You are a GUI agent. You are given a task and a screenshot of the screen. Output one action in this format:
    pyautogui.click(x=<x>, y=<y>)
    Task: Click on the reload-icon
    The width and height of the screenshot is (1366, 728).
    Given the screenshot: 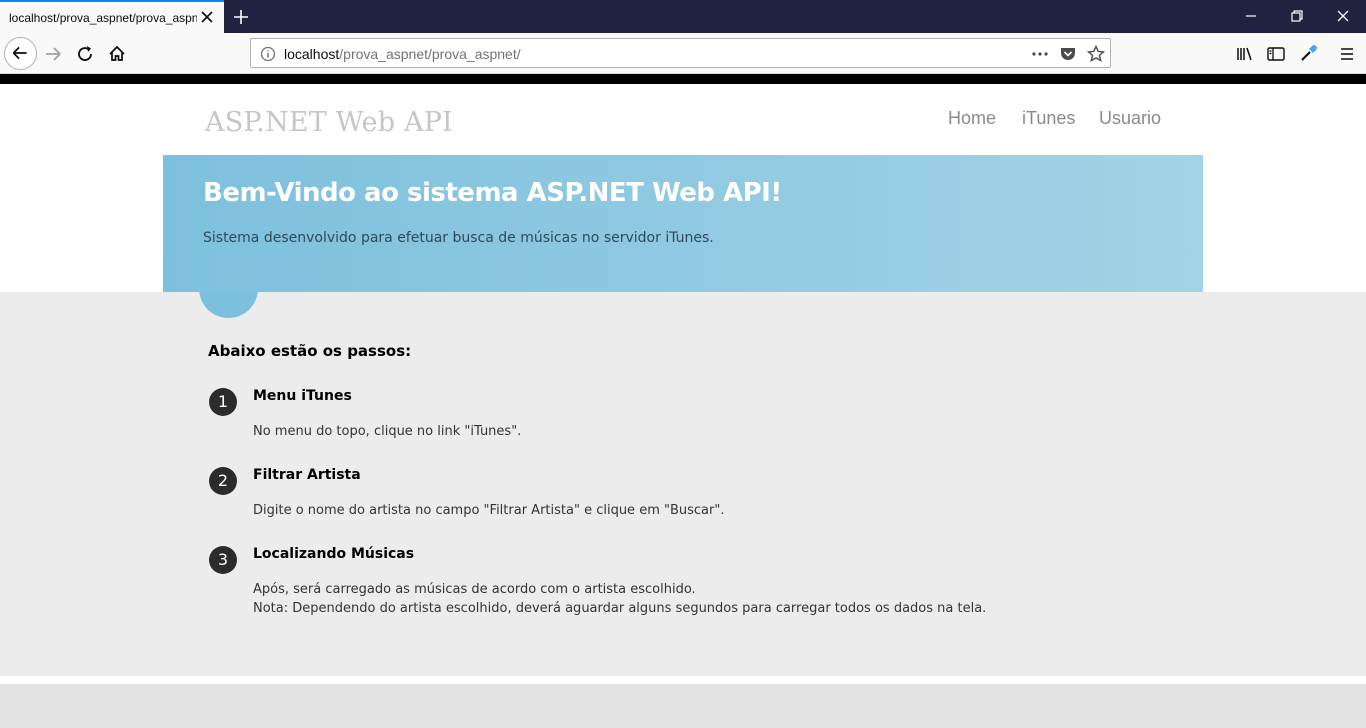 What is the action you would take?
    pyautogui.click(x=85, y=54)
    